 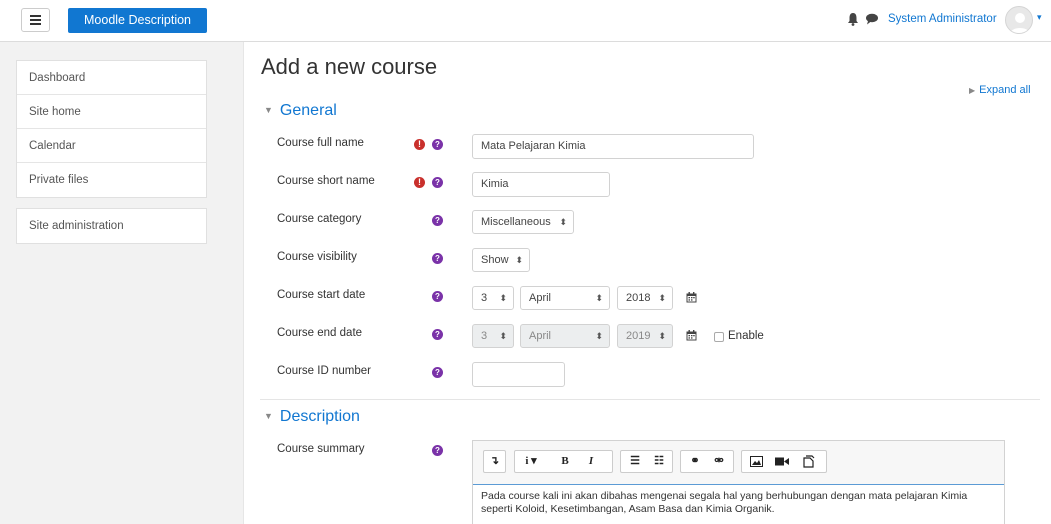 I want to click on start-month-select: April ⬍, so click(x=565, y=298).